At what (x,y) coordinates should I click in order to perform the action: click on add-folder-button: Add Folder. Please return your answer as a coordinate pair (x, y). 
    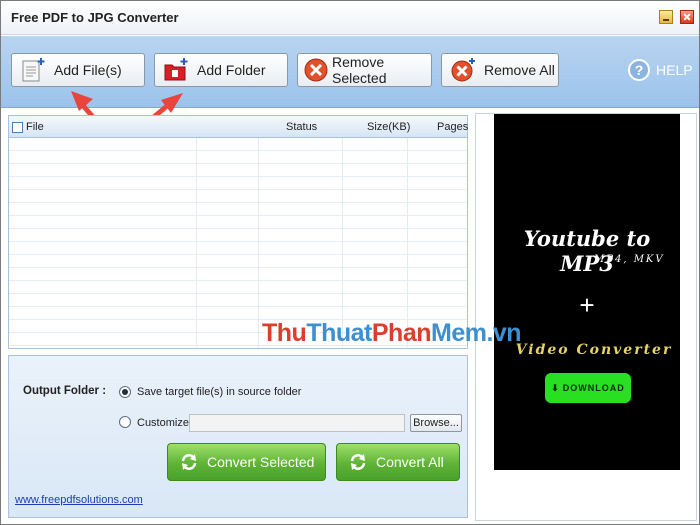
    Looking at the image, I should click on (221, 70).